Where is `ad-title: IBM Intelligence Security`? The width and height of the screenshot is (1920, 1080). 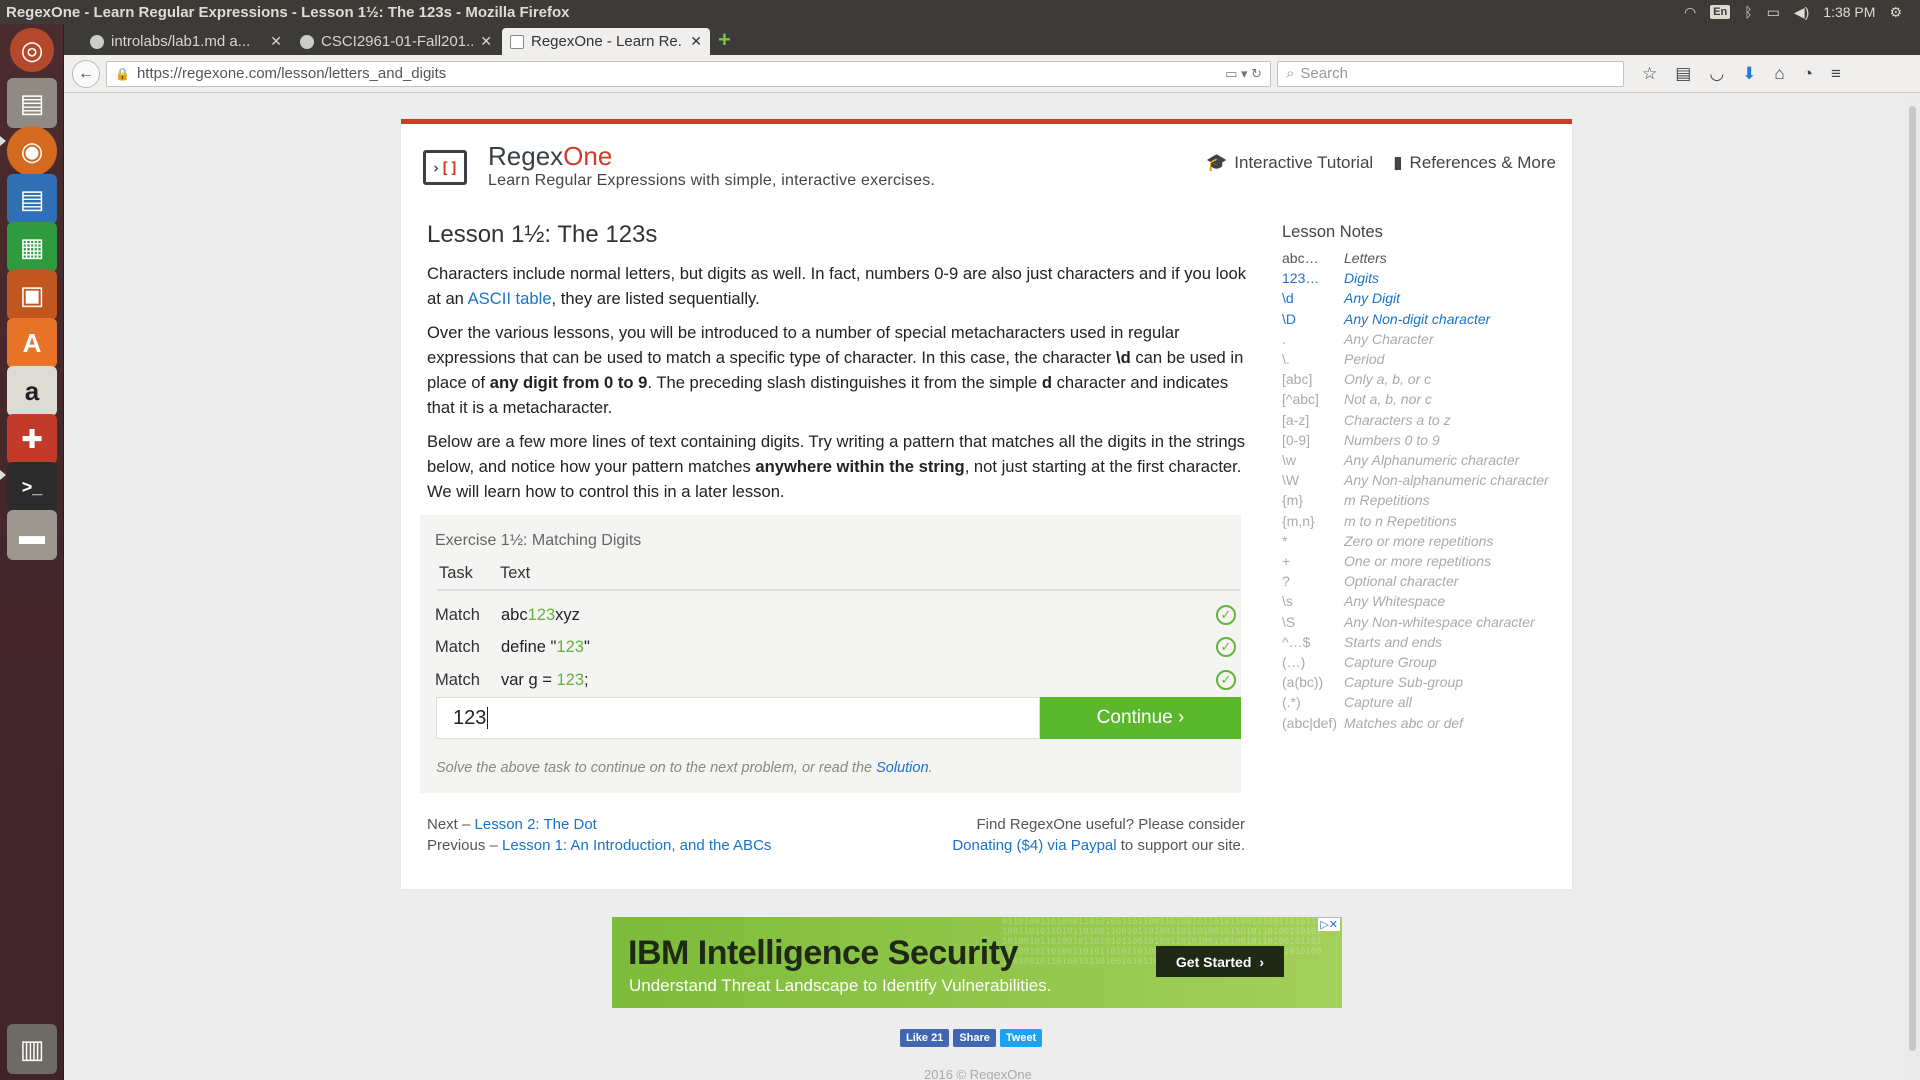 ad-title: IBM Intelligence Security is located at coordinates (823, 953).